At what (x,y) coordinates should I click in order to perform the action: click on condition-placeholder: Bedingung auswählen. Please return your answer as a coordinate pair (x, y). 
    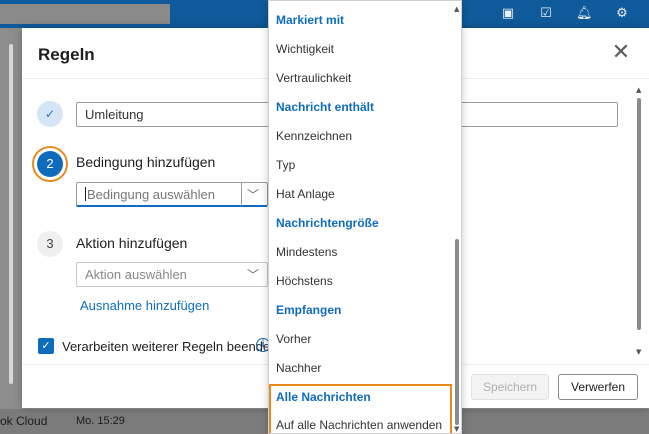
    Looking at the image, I should click on (151, 194).